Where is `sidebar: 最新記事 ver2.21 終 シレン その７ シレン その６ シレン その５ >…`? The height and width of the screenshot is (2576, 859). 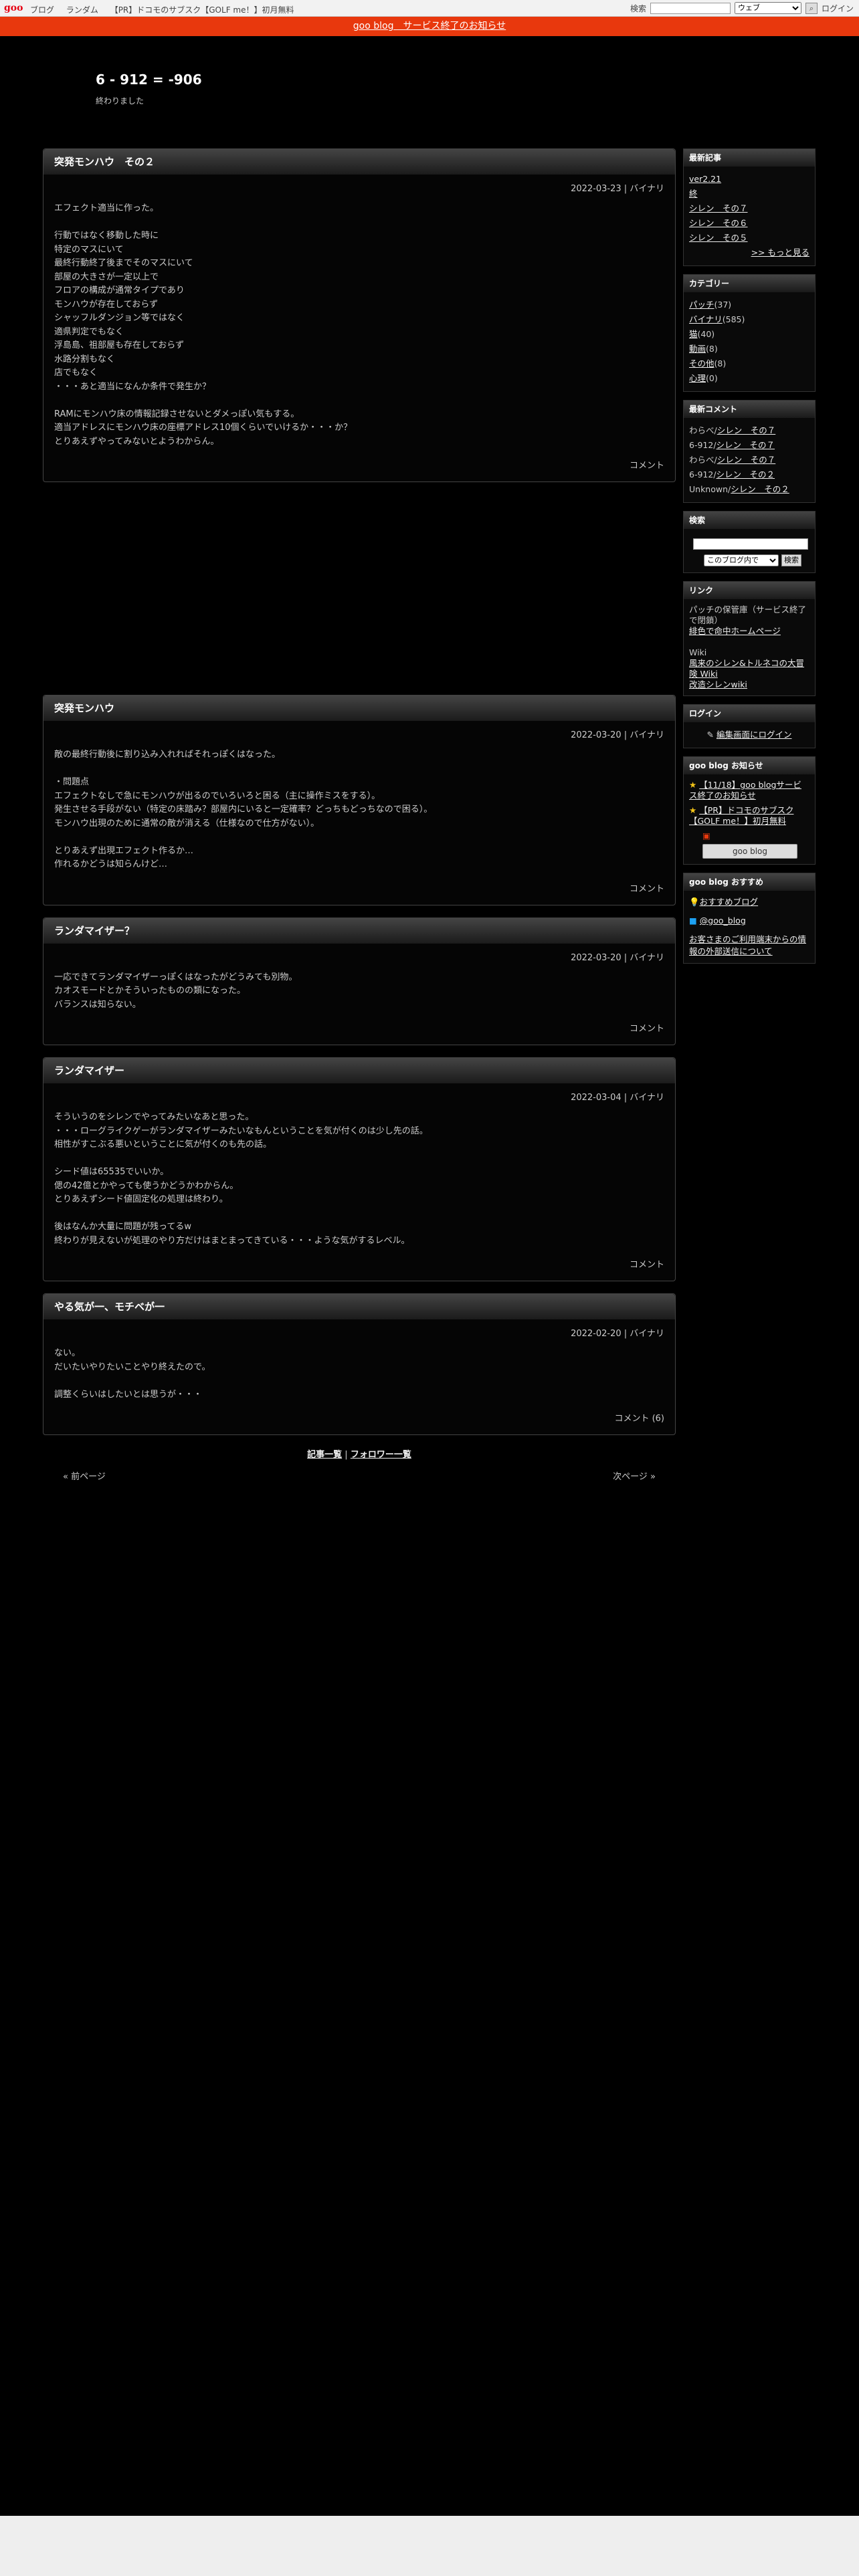 sidebar: 最新記事 ver2.21 終 シレン その７ シレン その６ シレン その５ >… is located at coordinates (750, 560).